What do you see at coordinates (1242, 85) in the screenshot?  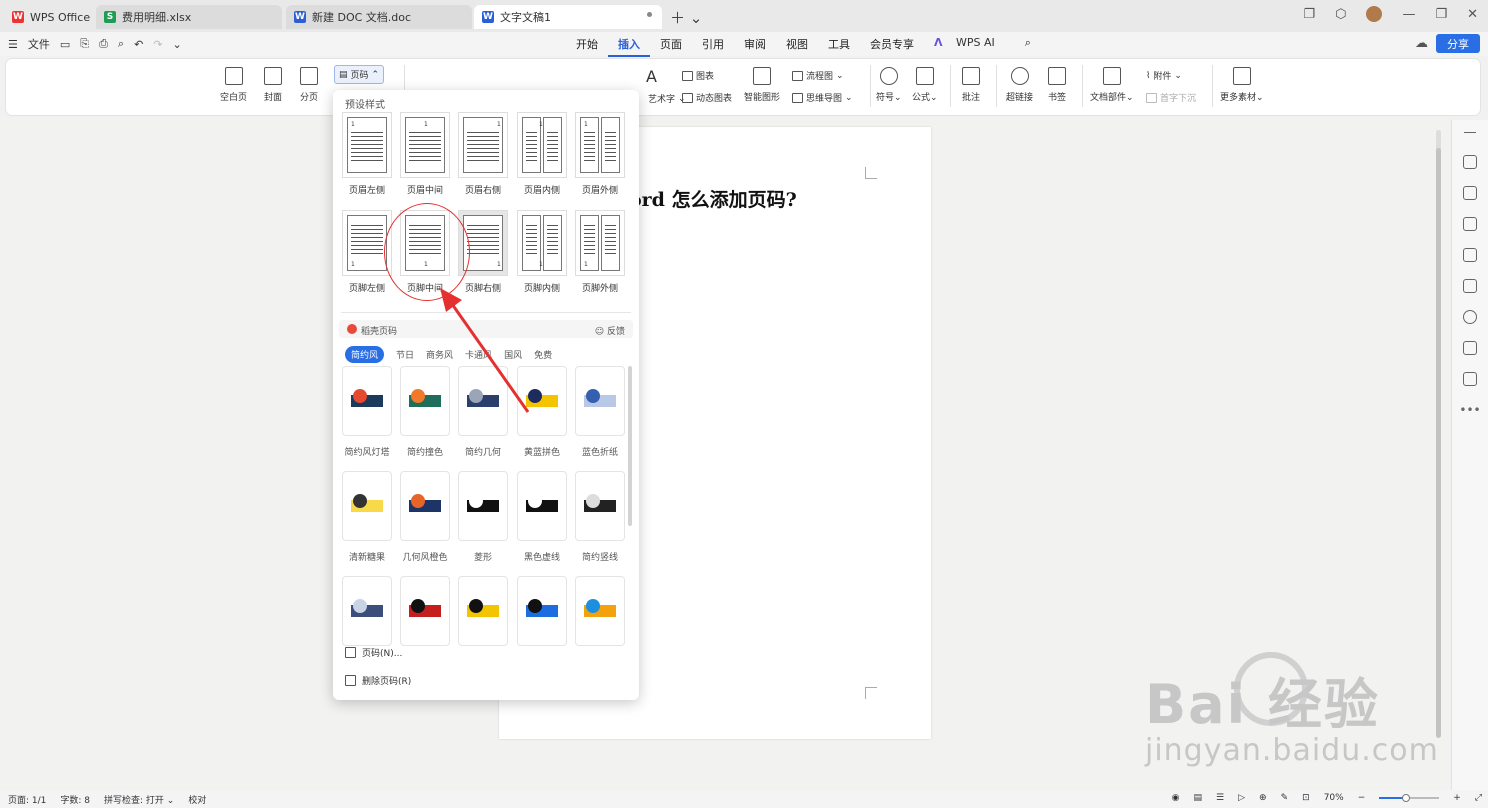 I see `more-material-button: 更多素材⌄` at bounding box center [1242, 85].